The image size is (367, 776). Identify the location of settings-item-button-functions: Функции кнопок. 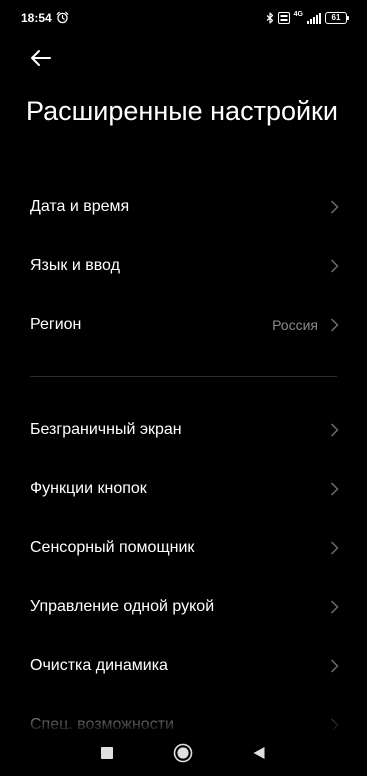
(183, 489).